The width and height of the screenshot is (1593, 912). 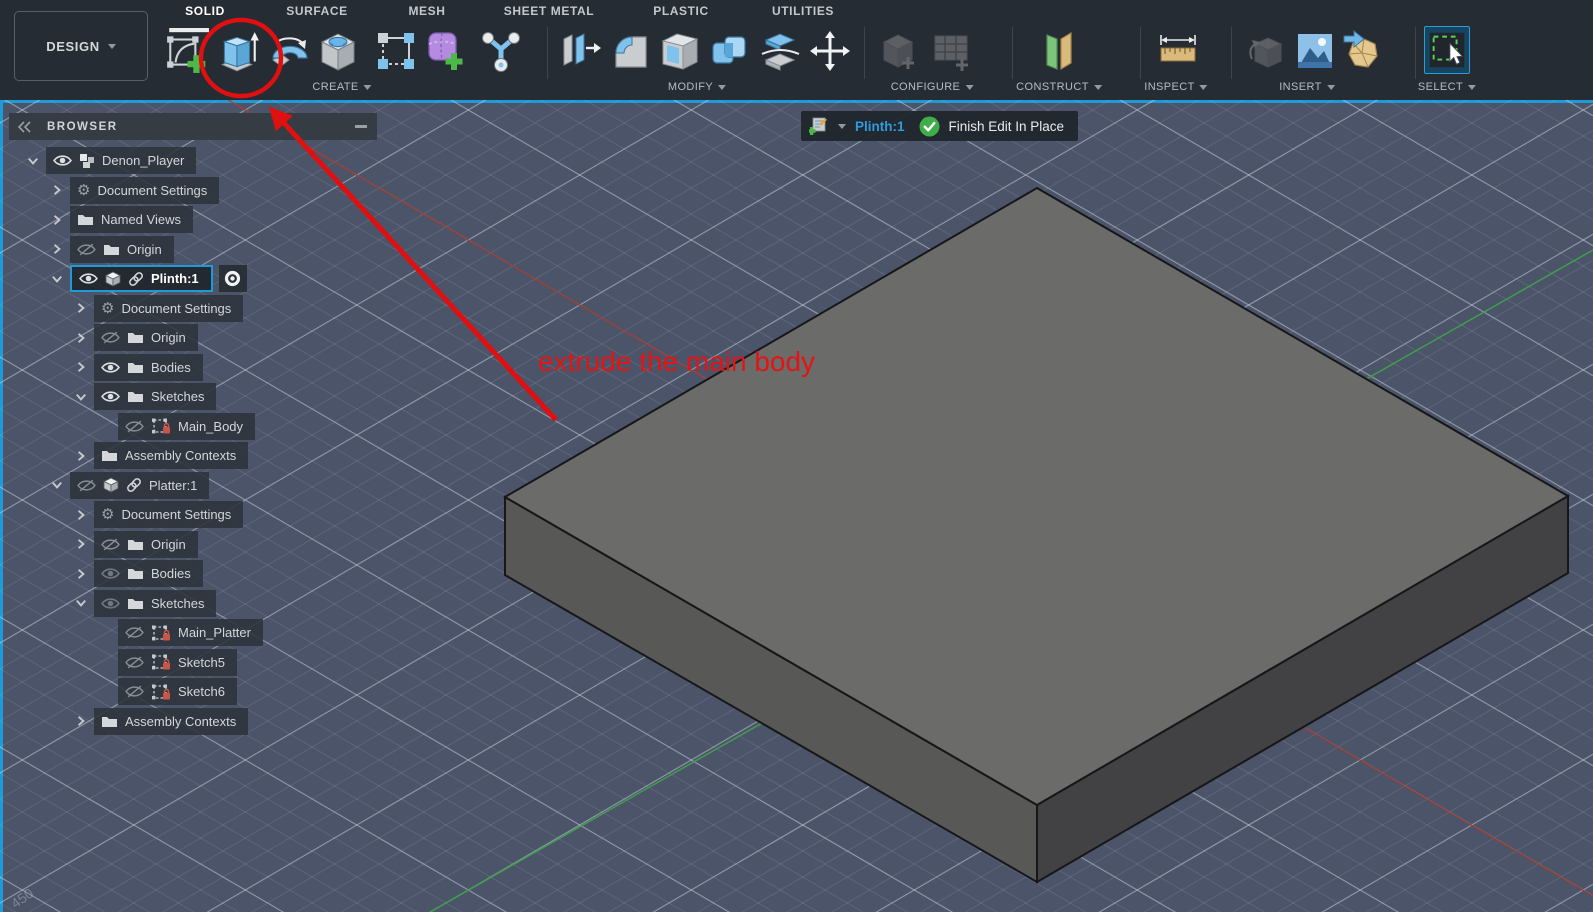 What do you see at coordinates (929, 126) in the screenshot?
I see `finish-check-icon` at bounding box center [929, 126].